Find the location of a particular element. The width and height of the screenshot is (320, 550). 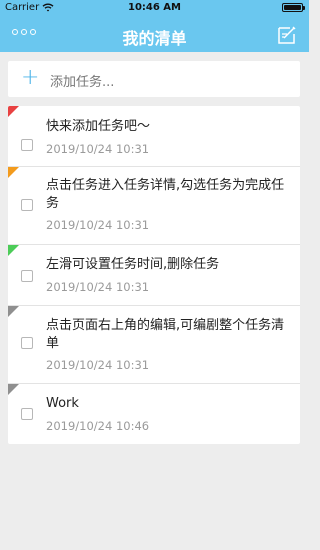

task-row: 点击任务进入任务详情,勾选任务为完成任务 2019/10/24 10:31 is located at coordinates (154, 206).